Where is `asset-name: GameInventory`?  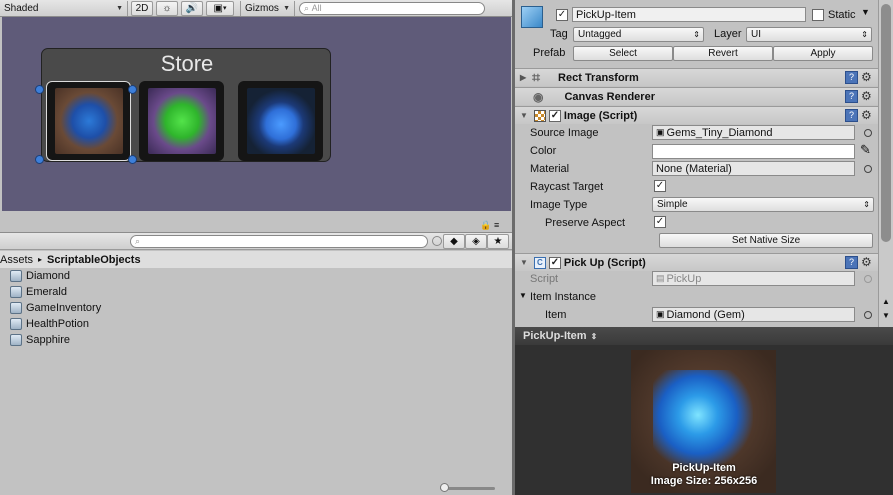 asset-name: GameInventory is located at coordinates (64, 308).